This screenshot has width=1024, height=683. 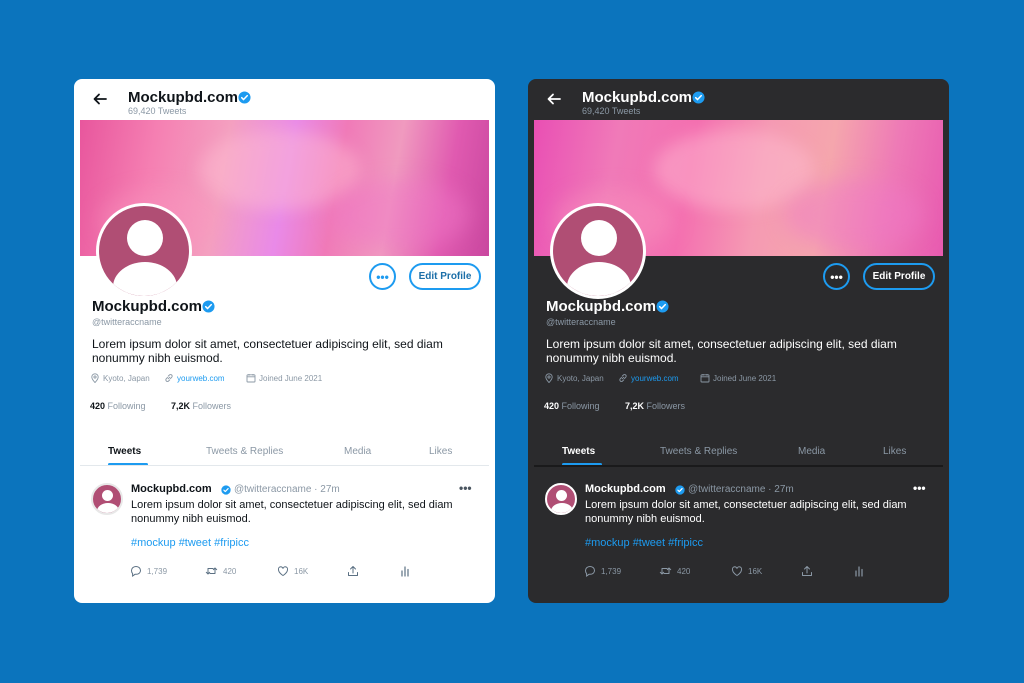 I want to click on analytics-icon, so click(x=405, y=571).